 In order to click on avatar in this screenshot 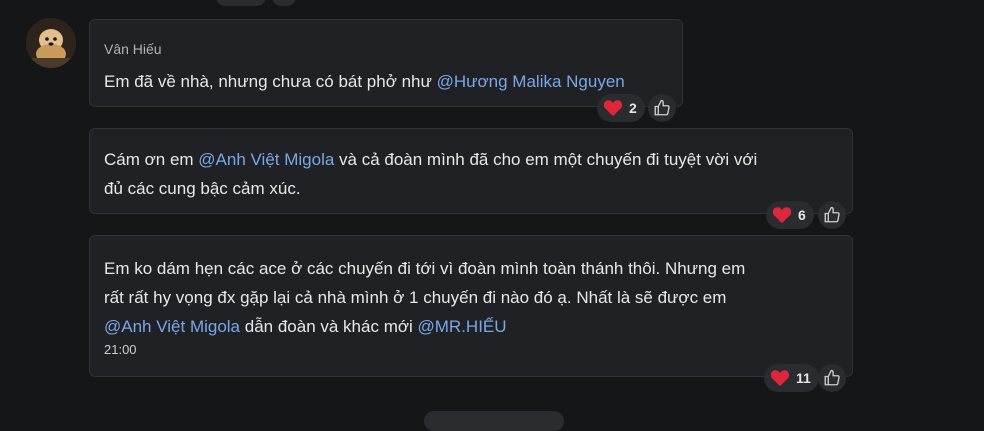, I will do `click(51, 43)`.